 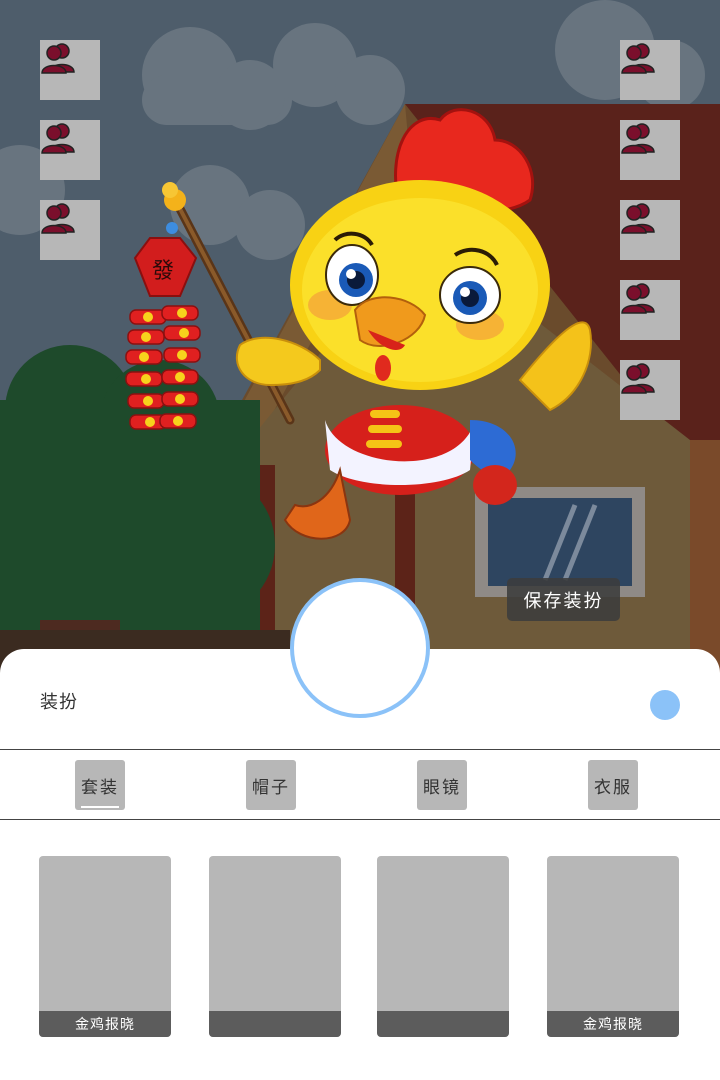 I want to click on tab-hat: 帽子, so click(x=271, y=785).